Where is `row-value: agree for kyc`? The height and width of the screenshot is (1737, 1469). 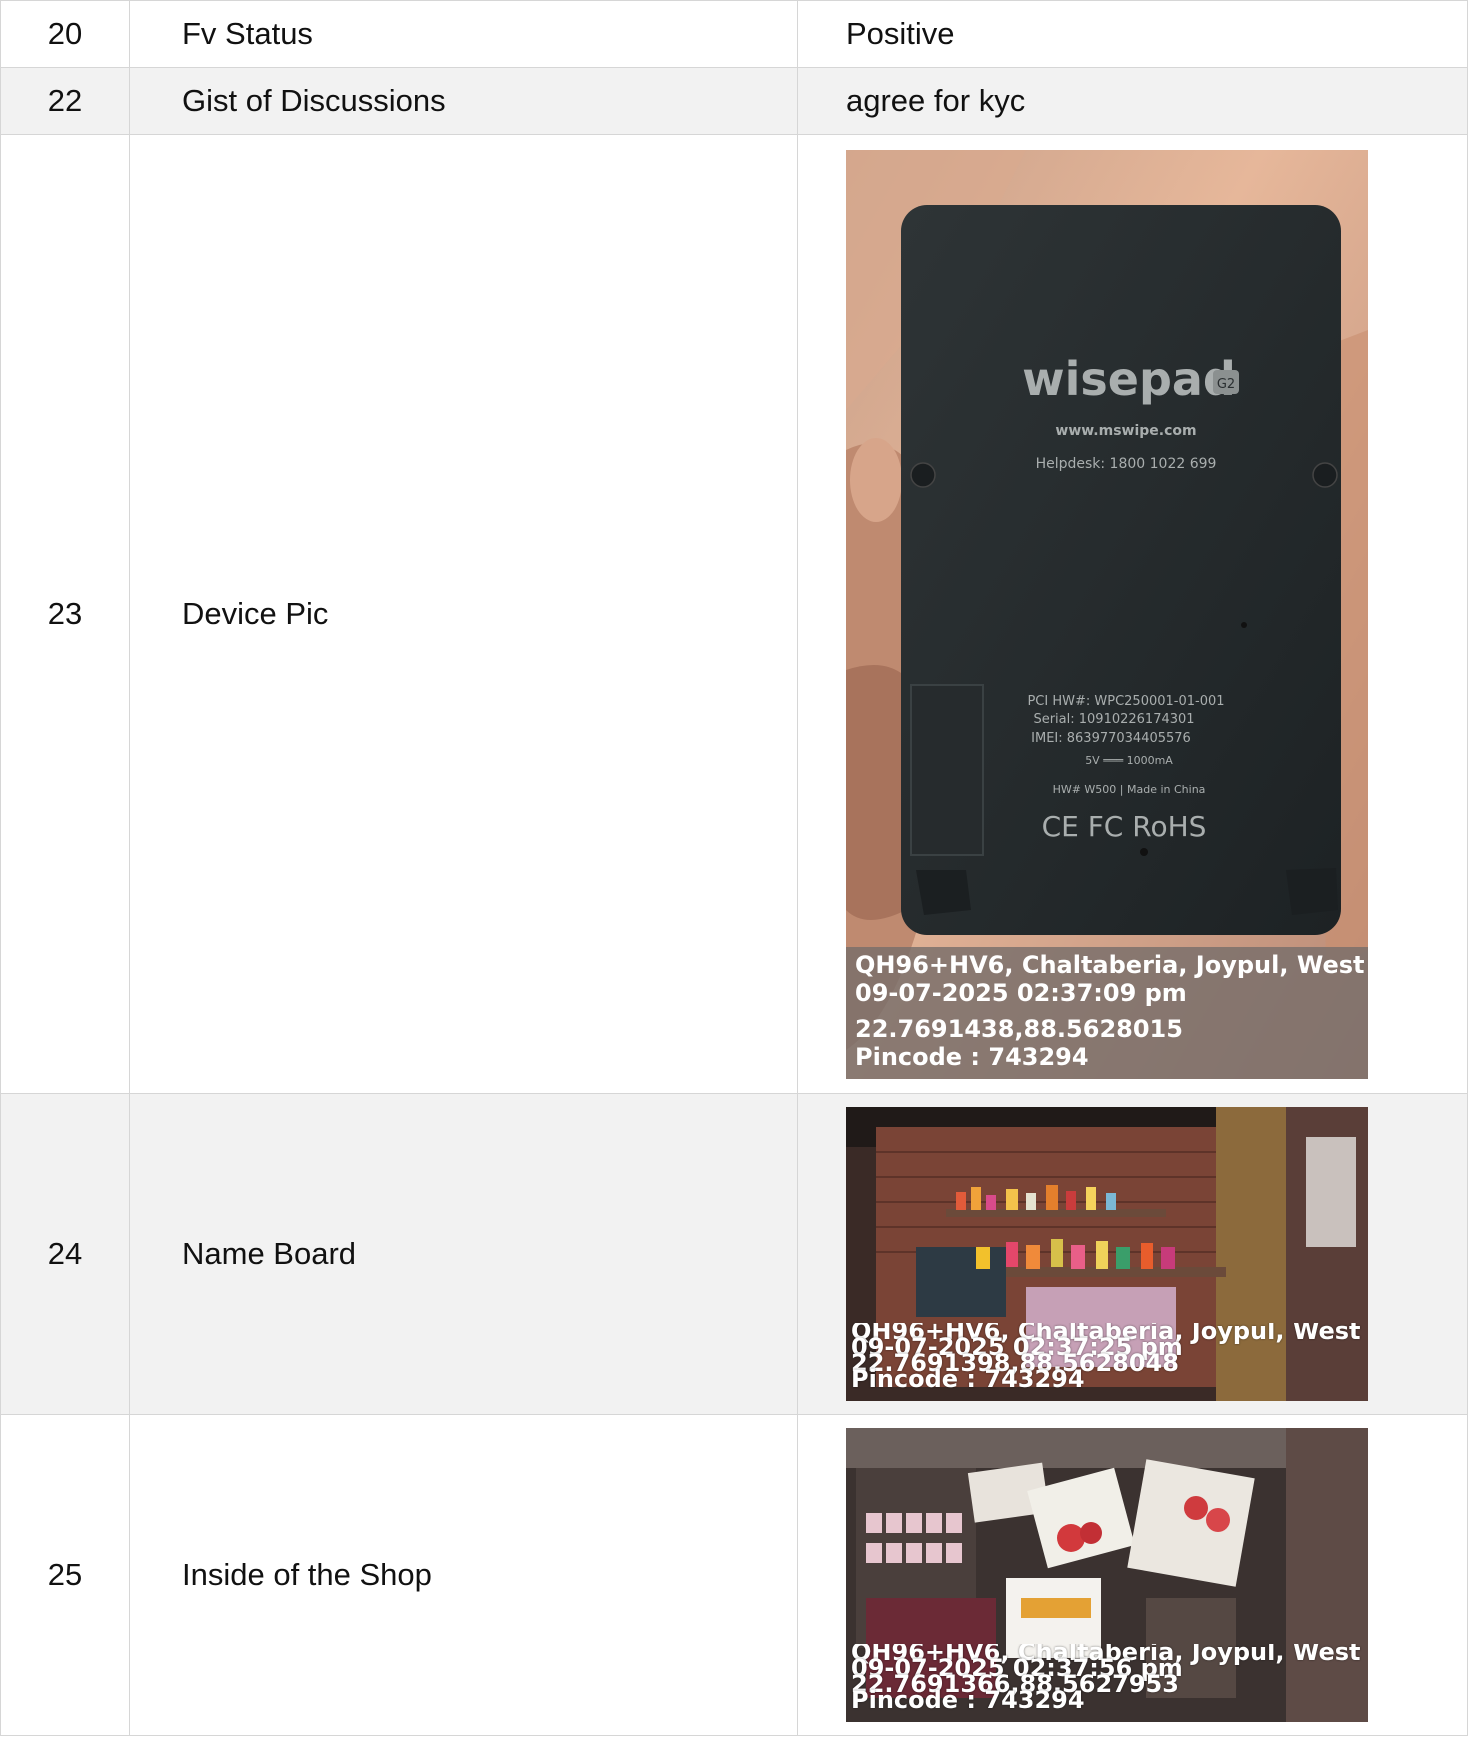 row-value: agree for kyc is located at coordinates (1132, 101).